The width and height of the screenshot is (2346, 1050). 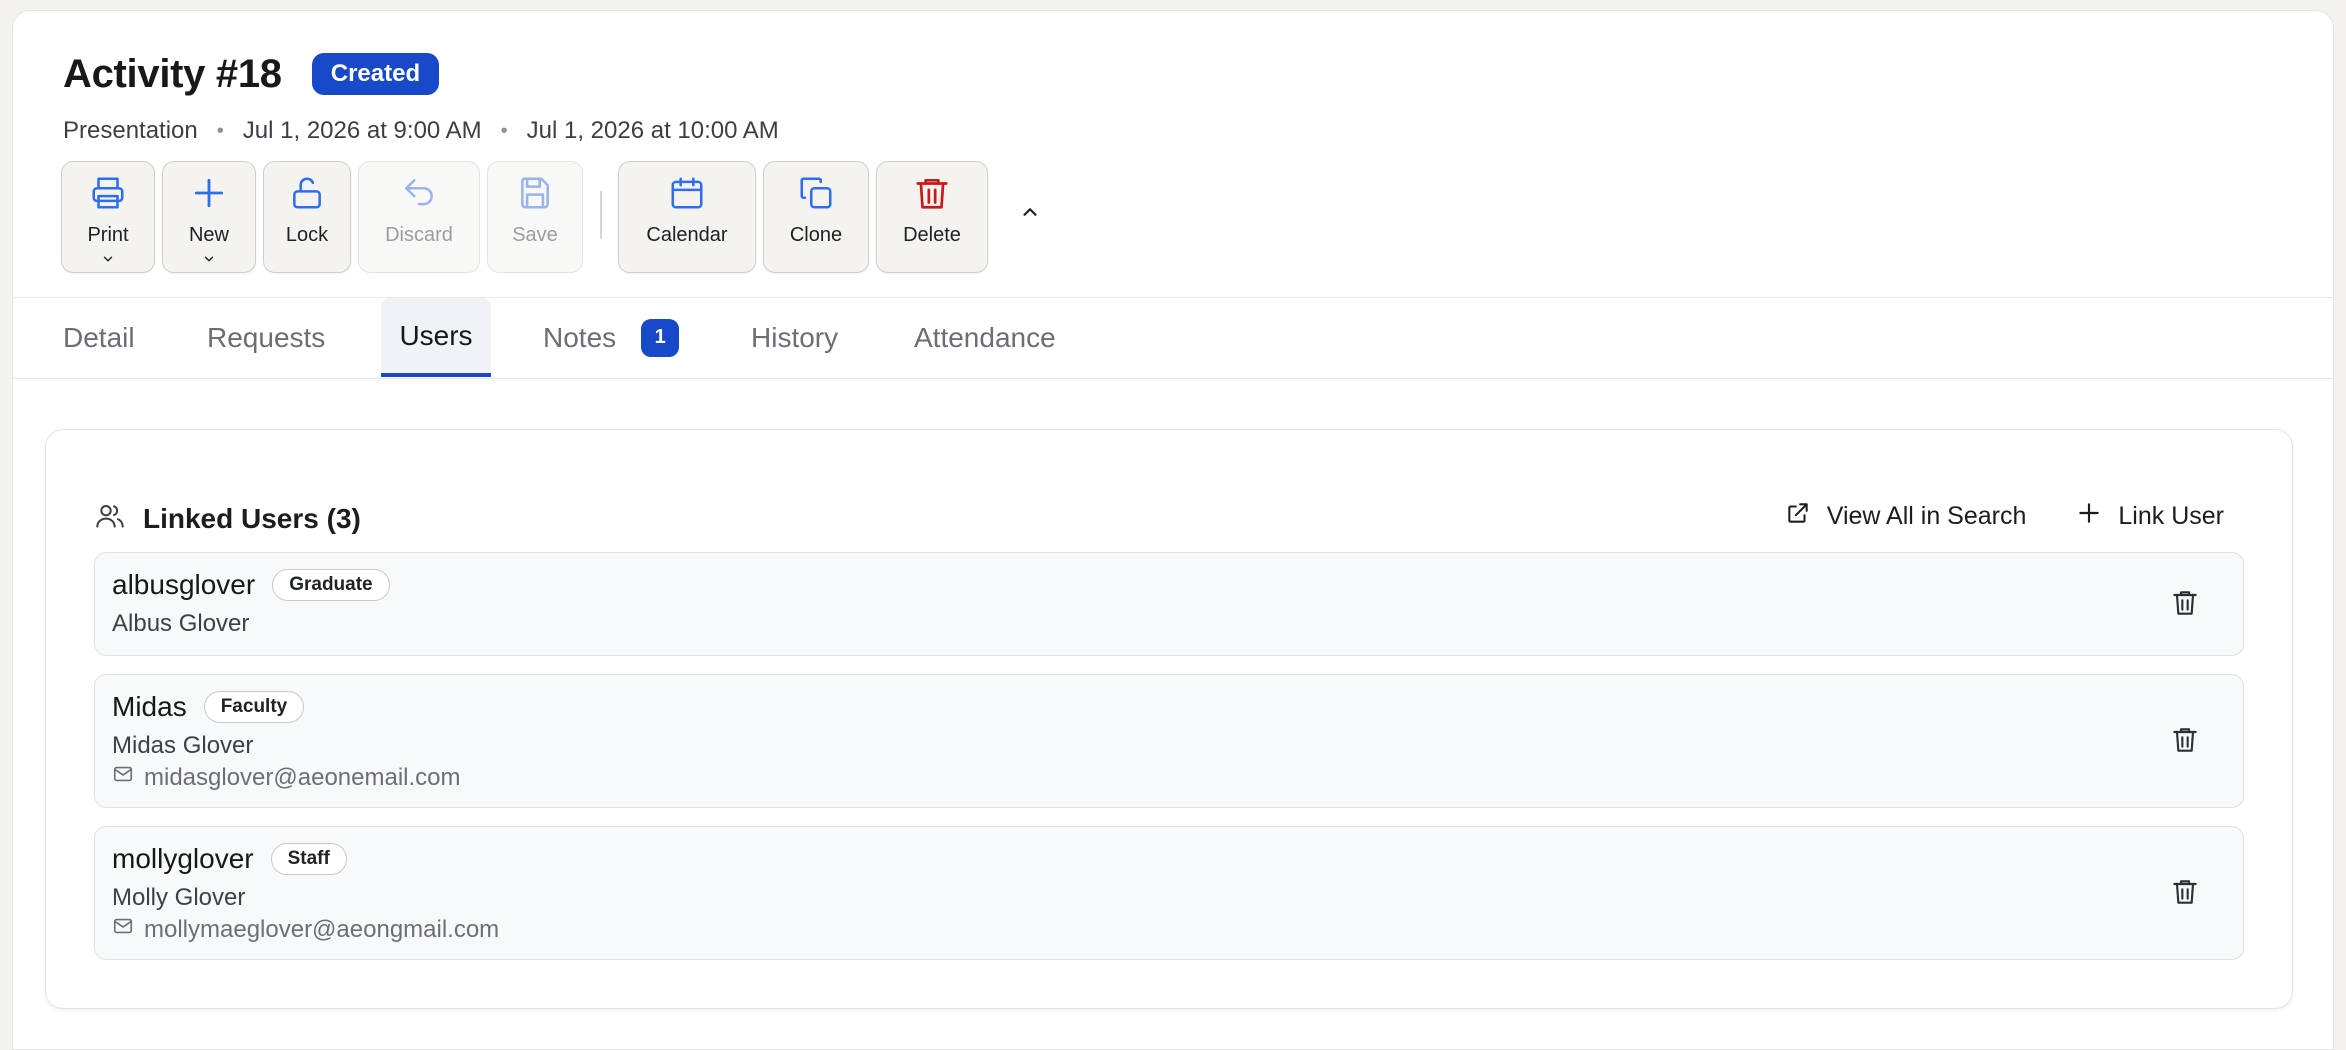 What do you see at coordinates (322, 929) in the screenshot?
I see `user-email-text: mollymaeglover@aeongmail.com` at bounding box center [322, 929].